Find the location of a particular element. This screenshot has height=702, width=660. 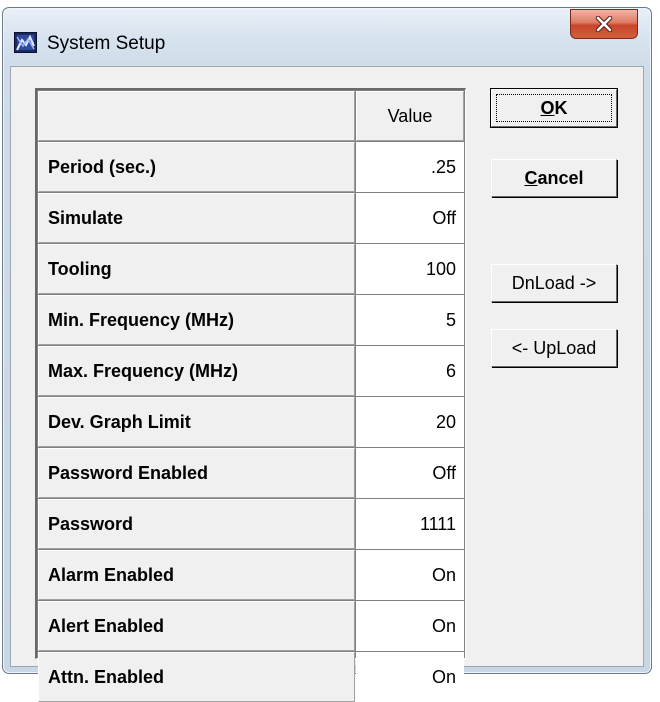

row-value-max-frequency: 6 is located at coordinates (410, 371).